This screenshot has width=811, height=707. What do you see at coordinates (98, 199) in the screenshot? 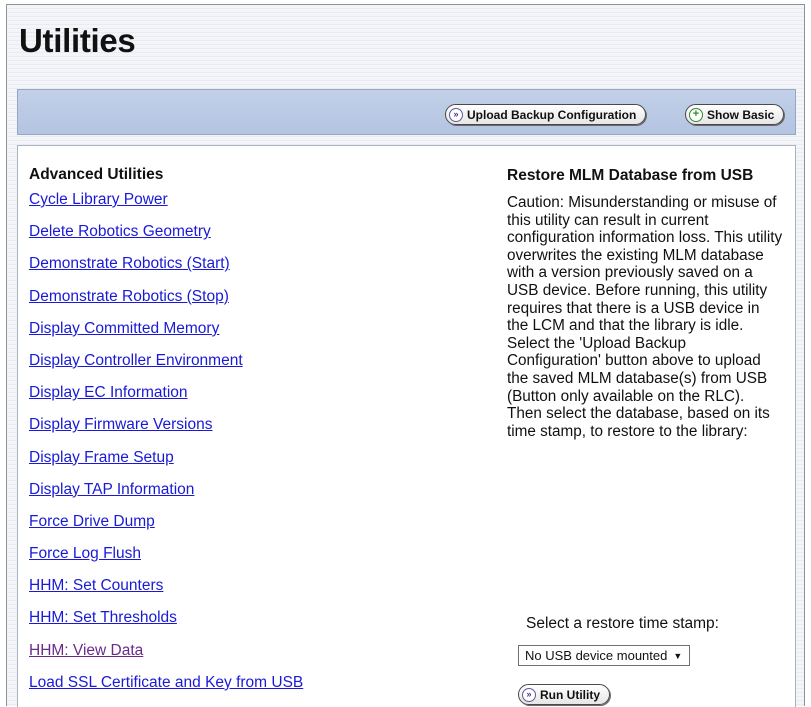
I see `link-cycle-library-power: Cycle Library Power` at bounding box center [98, 199].